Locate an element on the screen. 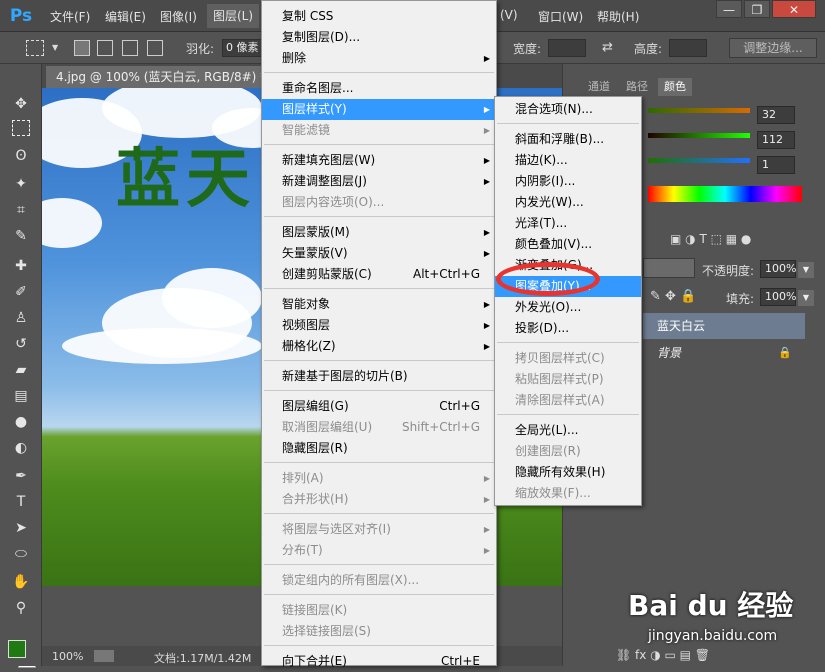 The image size is (825, 672). layer-row-text: 蓝天白云 is located at coordinates (724, 326).